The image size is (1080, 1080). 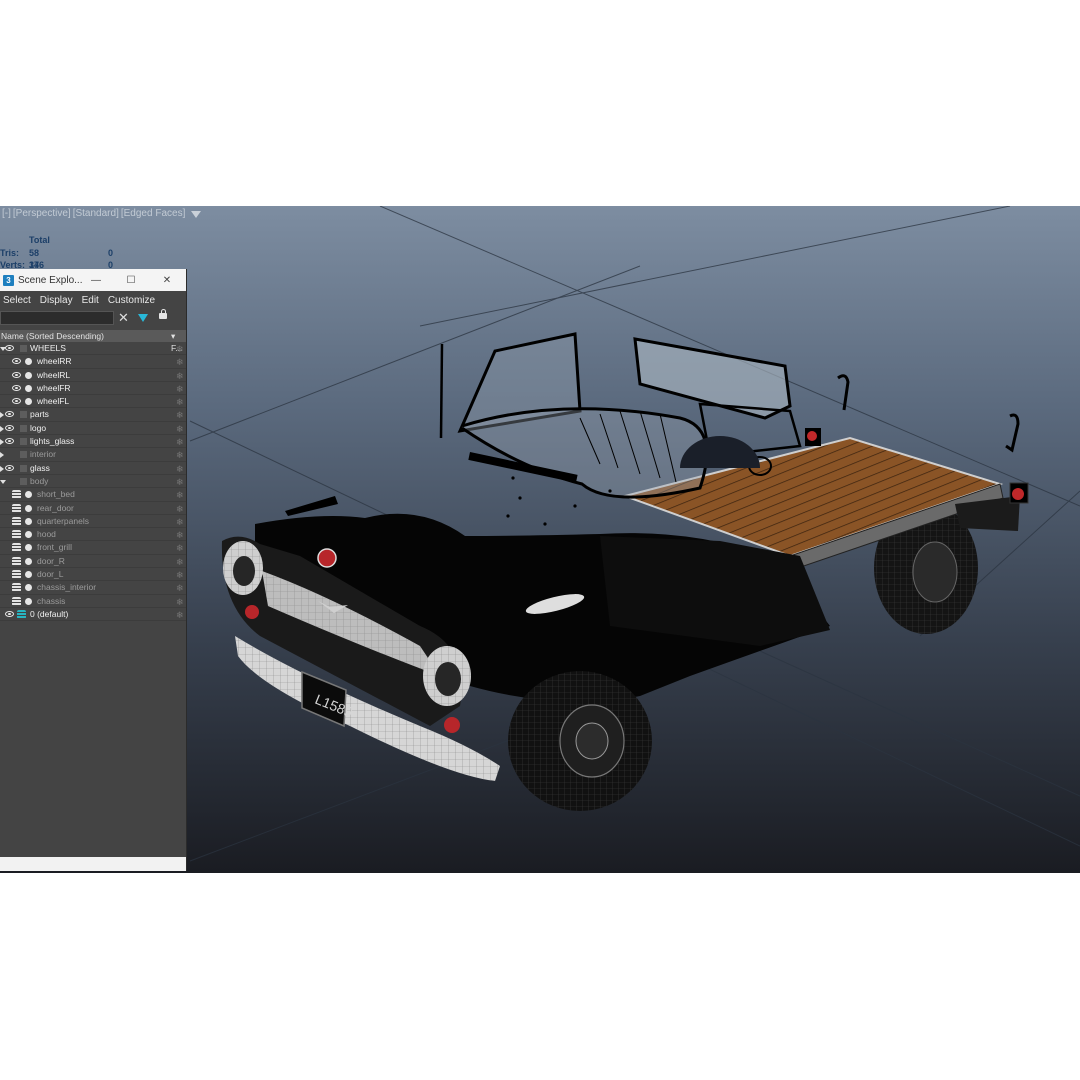 What do you see at coordinates (93, 402) in the screenshot?
I see `tree-row: wheelFL ❄` at bounding box center [93, 402].